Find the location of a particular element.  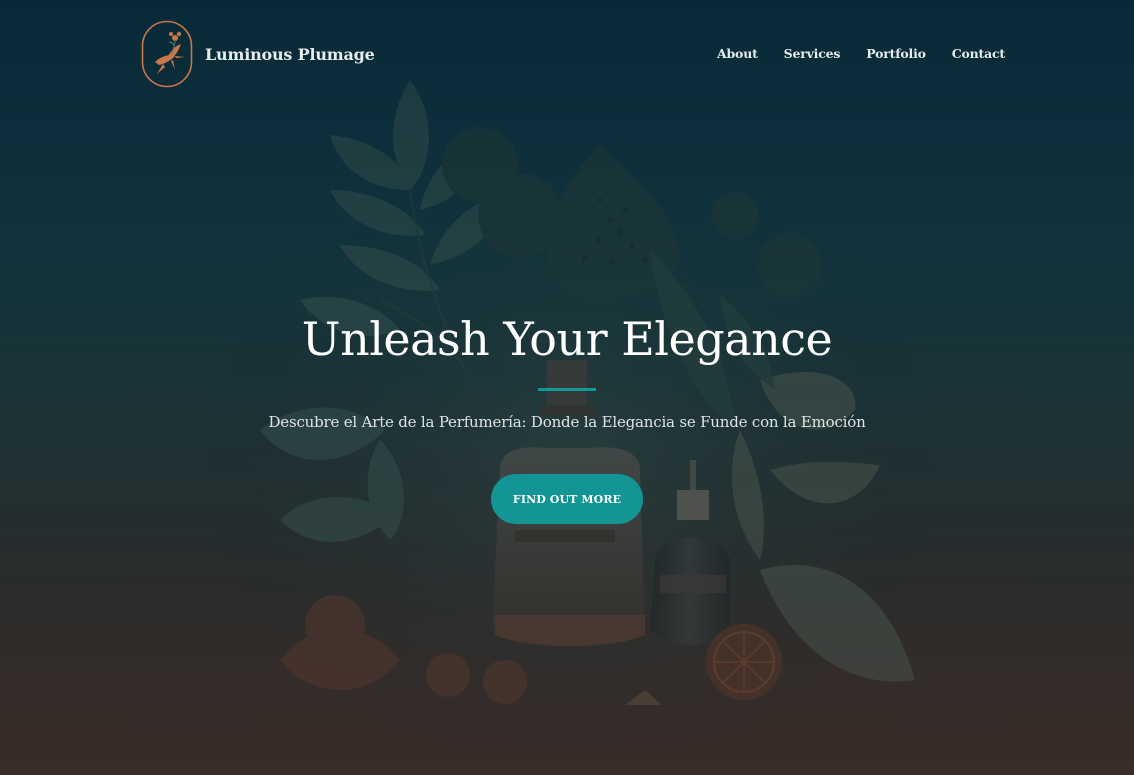

nav-item-portfolio: Portfolio is located at coordinates (896, 53).